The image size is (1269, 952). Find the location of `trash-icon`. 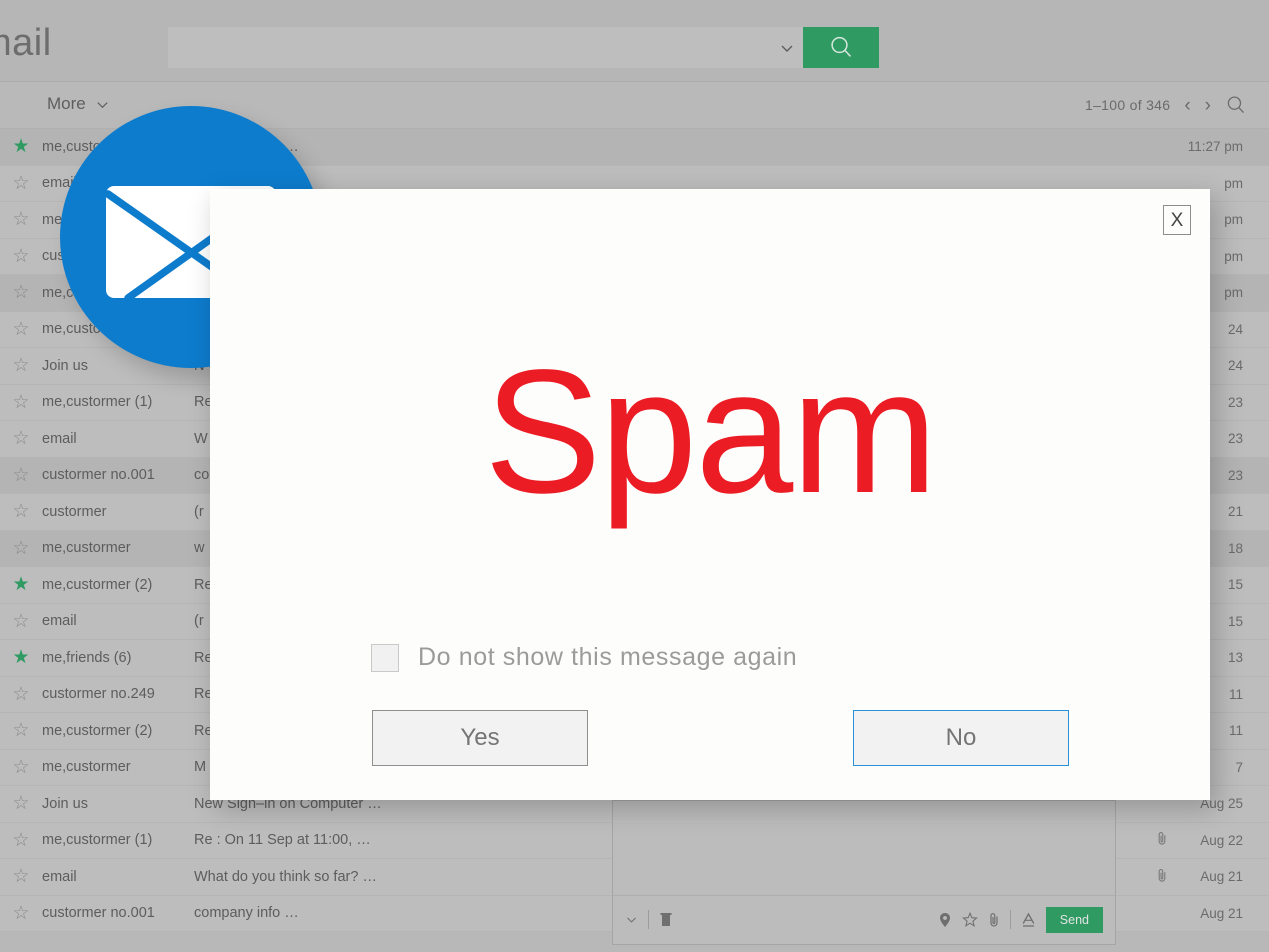

trash-icon is located at coordinates (666, 919).